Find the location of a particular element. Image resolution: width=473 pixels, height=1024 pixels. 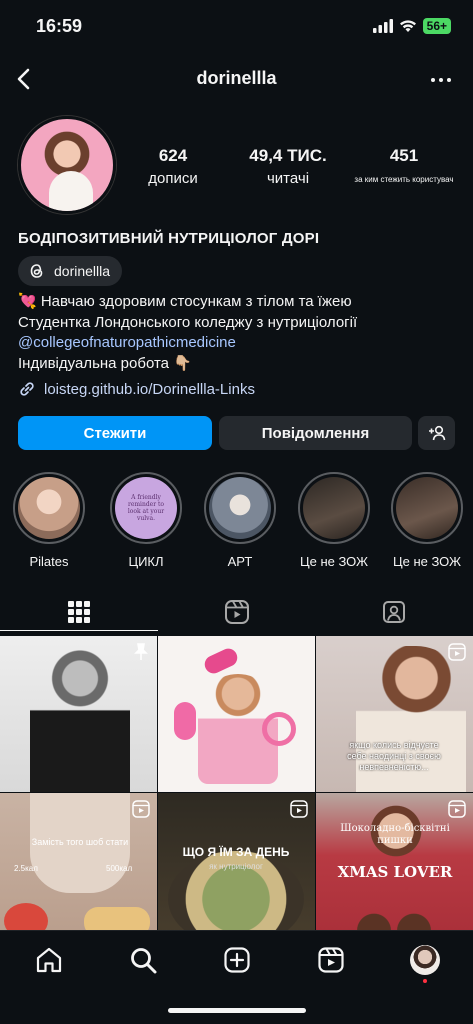

bio-line: Індивідуальна робота 👇🏼 is located at coordinates (105, 363).